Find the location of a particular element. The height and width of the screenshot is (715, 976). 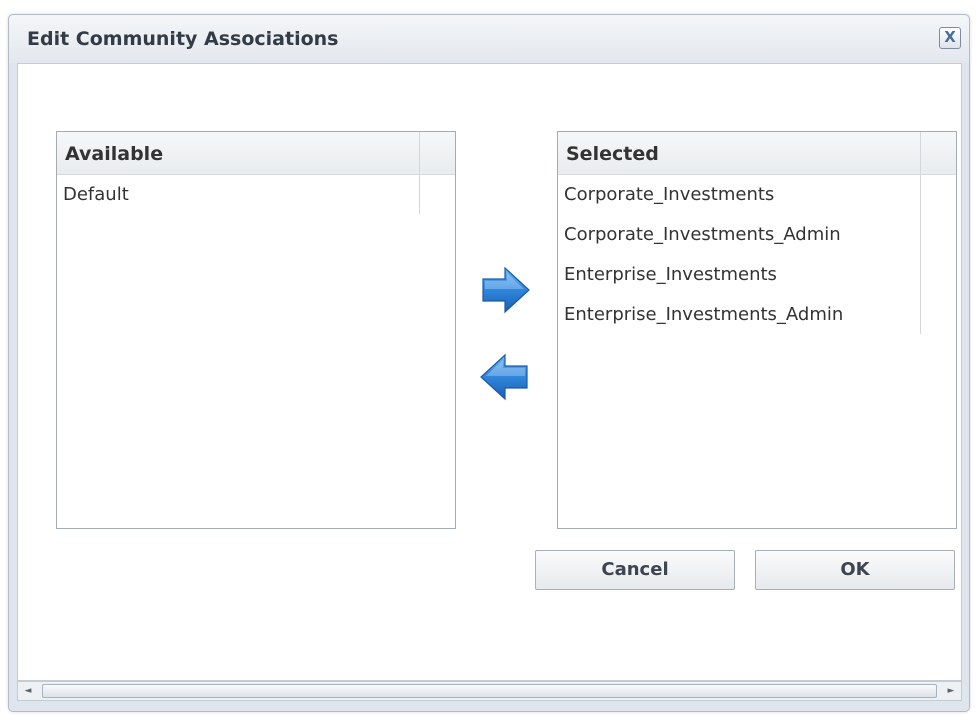

list-item: Enterprise_Investments_Admin is located at coordinates (737, 315).